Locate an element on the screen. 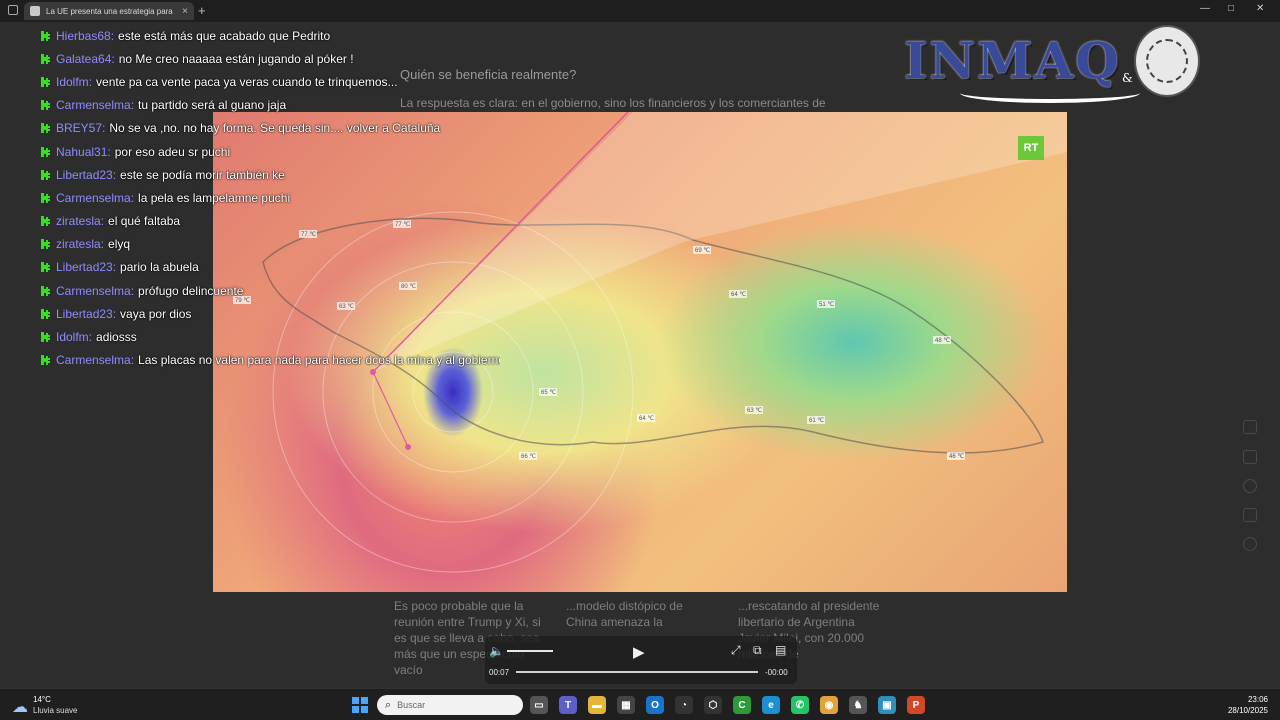 This screenshot has height=720, width=1280. chat-text: tu partido será al guano jaja is located at coordinates (212, 105).